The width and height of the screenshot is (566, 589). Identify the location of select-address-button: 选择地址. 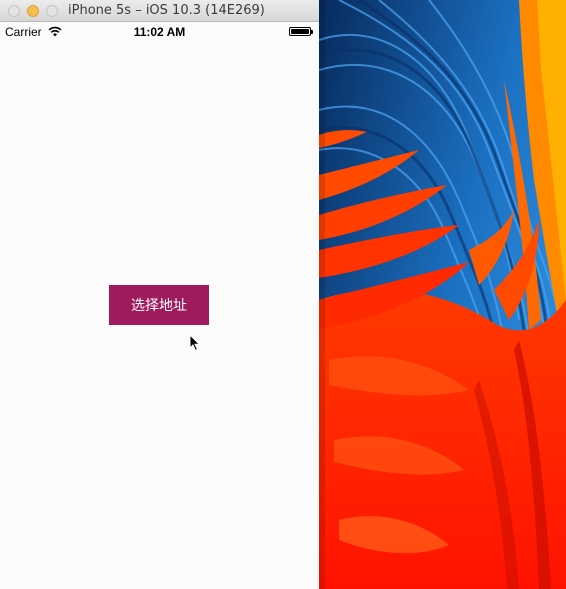
(159, 305).